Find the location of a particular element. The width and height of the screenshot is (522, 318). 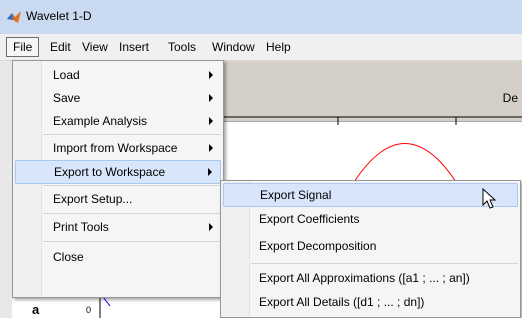

window-title: Wavelet 1-D is located at coordinates (59, 16).